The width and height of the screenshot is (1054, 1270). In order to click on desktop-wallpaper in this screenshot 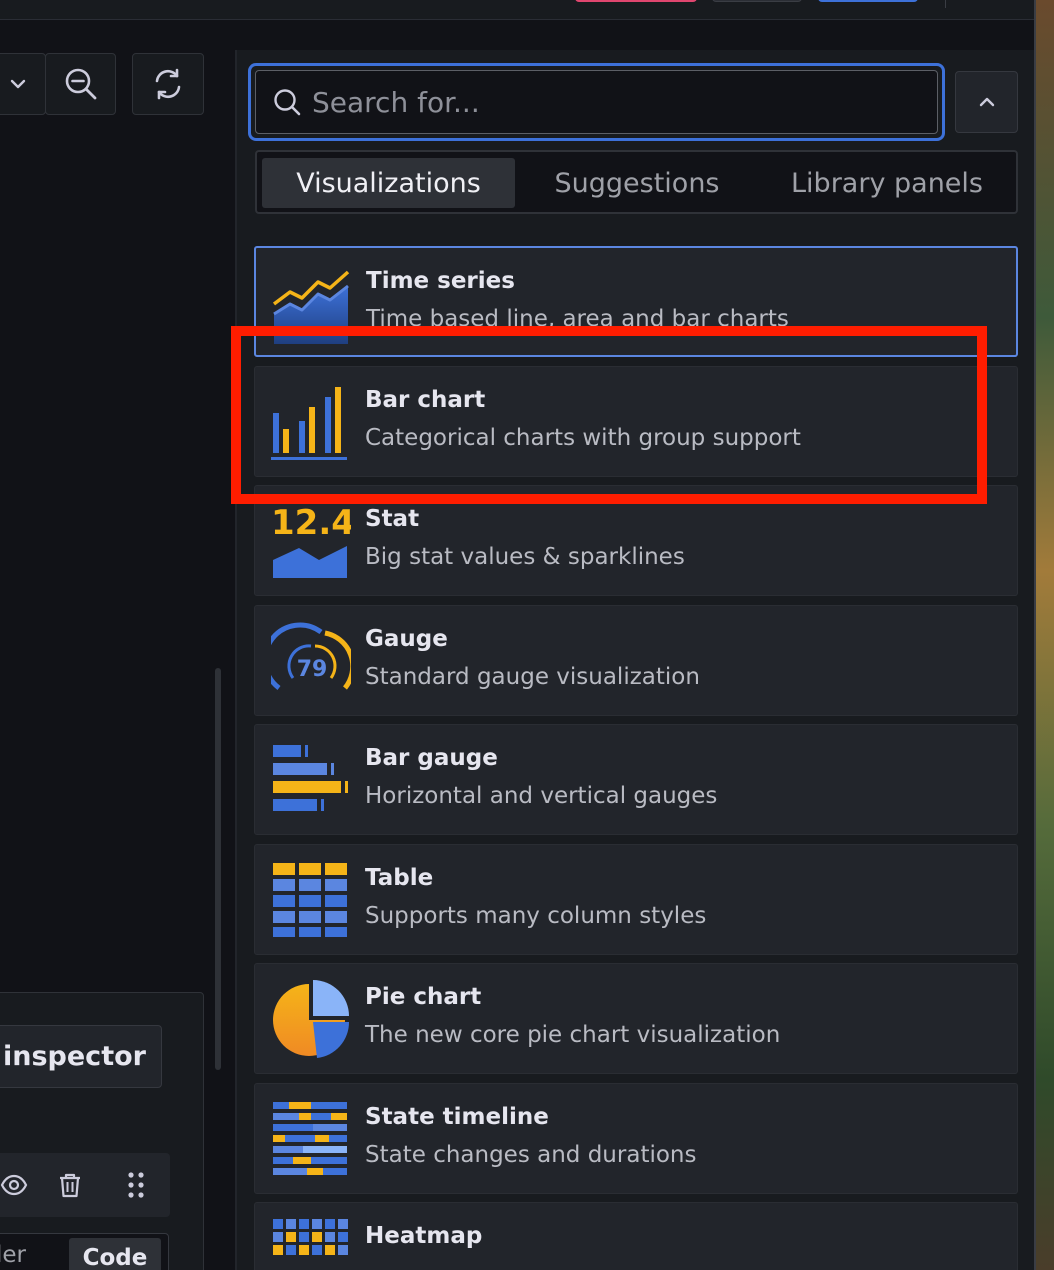, I will do `click(1045, 635)`.